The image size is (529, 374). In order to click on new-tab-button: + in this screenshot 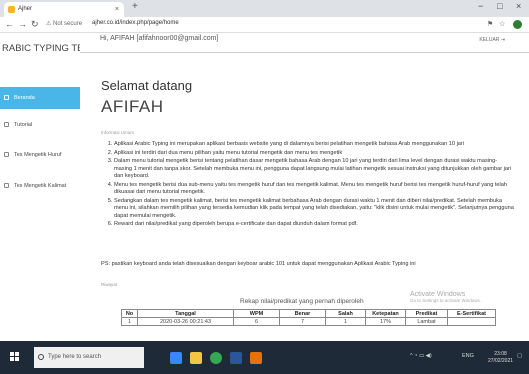, I will do `click(135, 6)`.